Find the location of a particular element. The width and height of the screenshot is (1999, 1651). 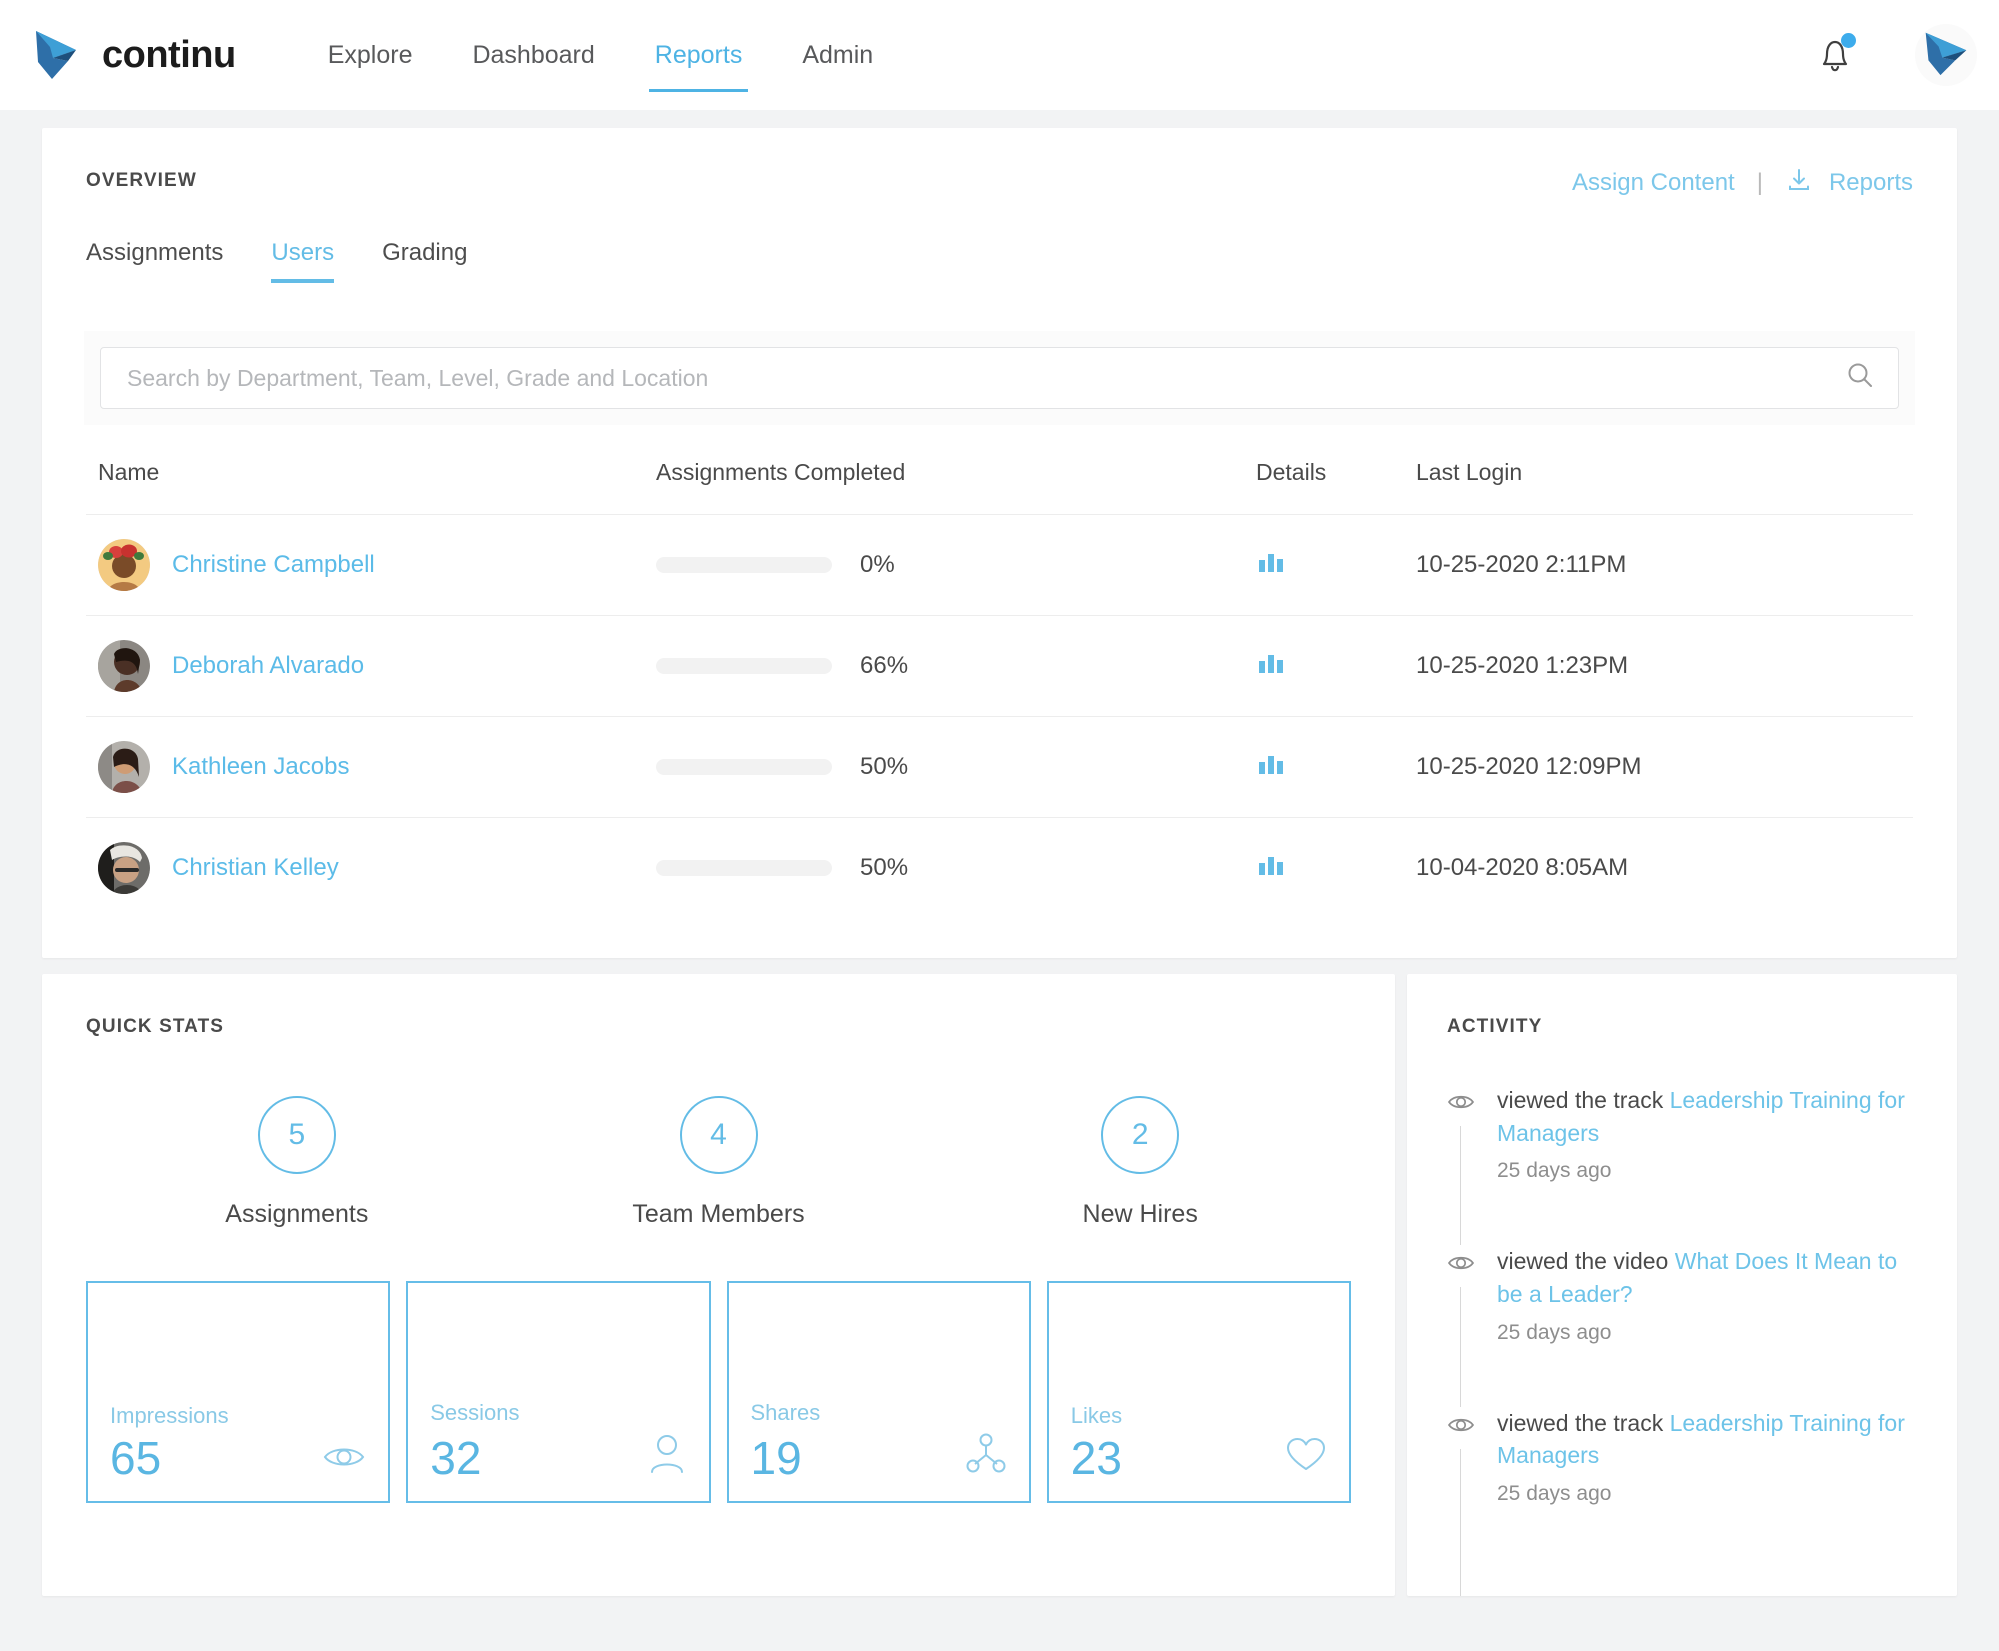

primary-nav: Explore Dashboard Reports Admin is located at coordinates (601, 55).